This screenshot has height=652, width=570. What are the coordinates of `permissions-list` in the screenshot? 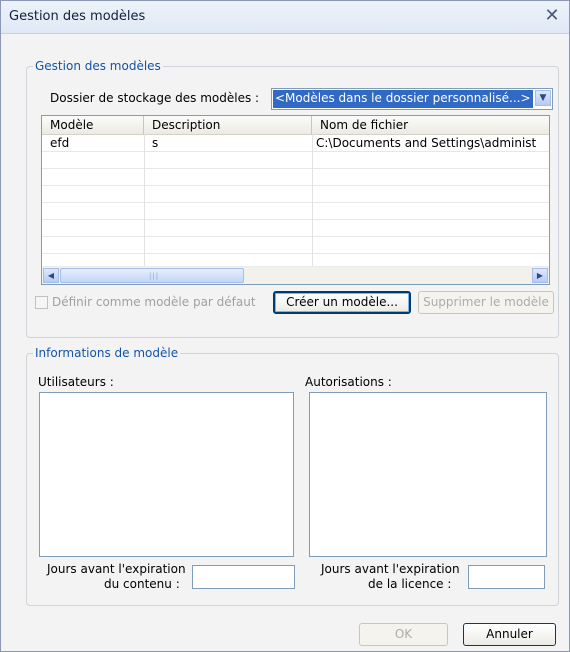 It's located at (428, 474).